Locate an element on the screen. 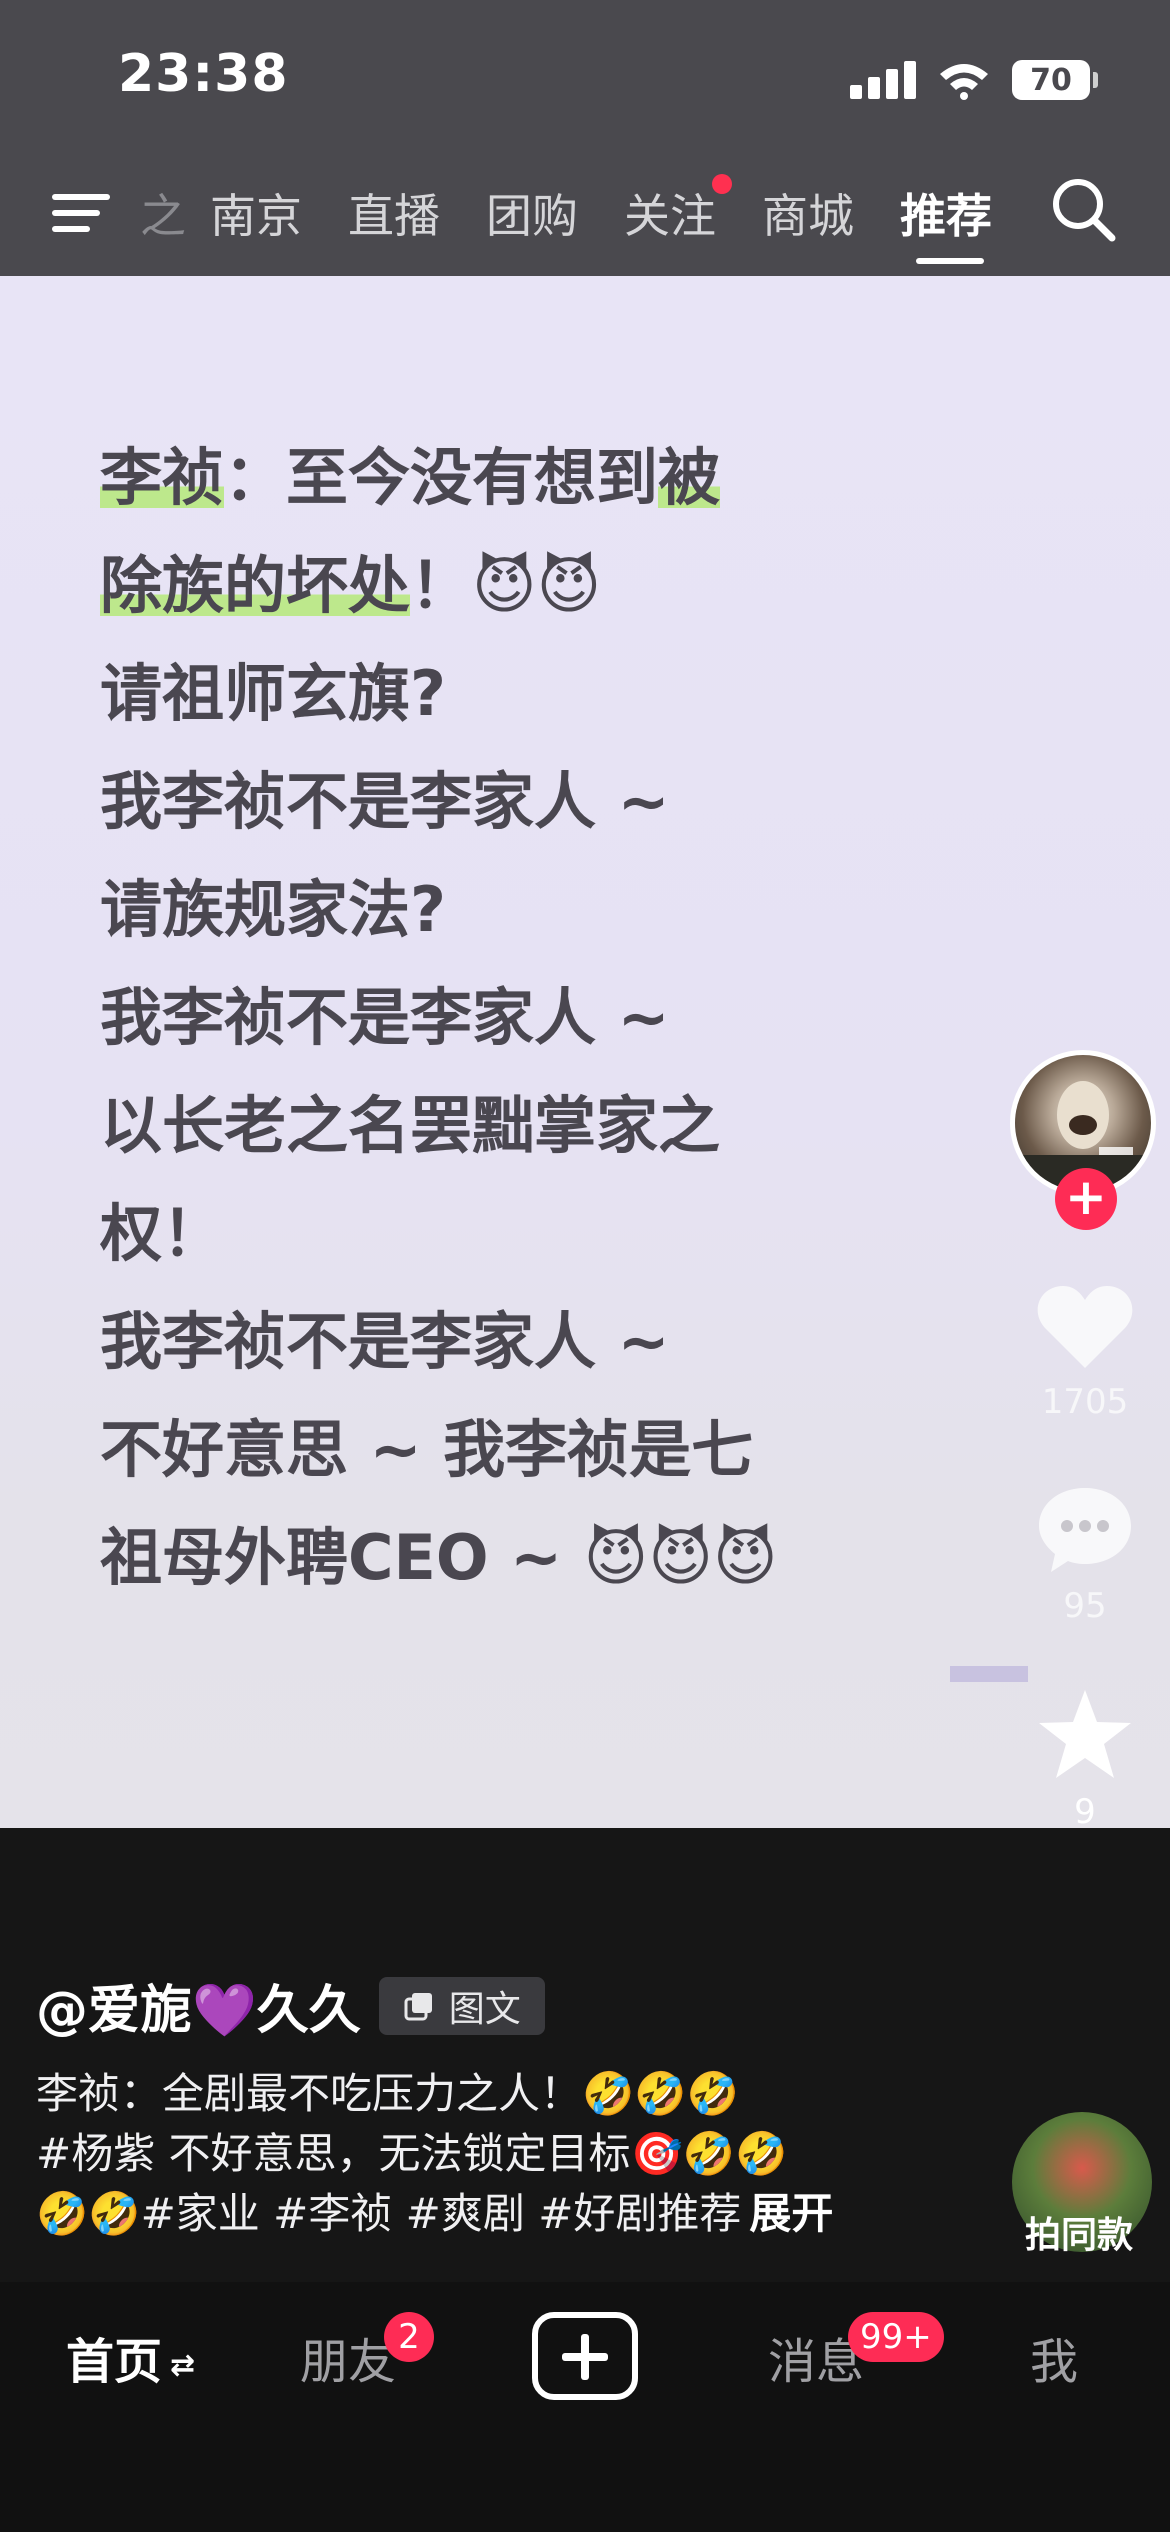 This screenshot has width=1170, height=2532. follow-button: + is located at coordinates (1086, 1199).